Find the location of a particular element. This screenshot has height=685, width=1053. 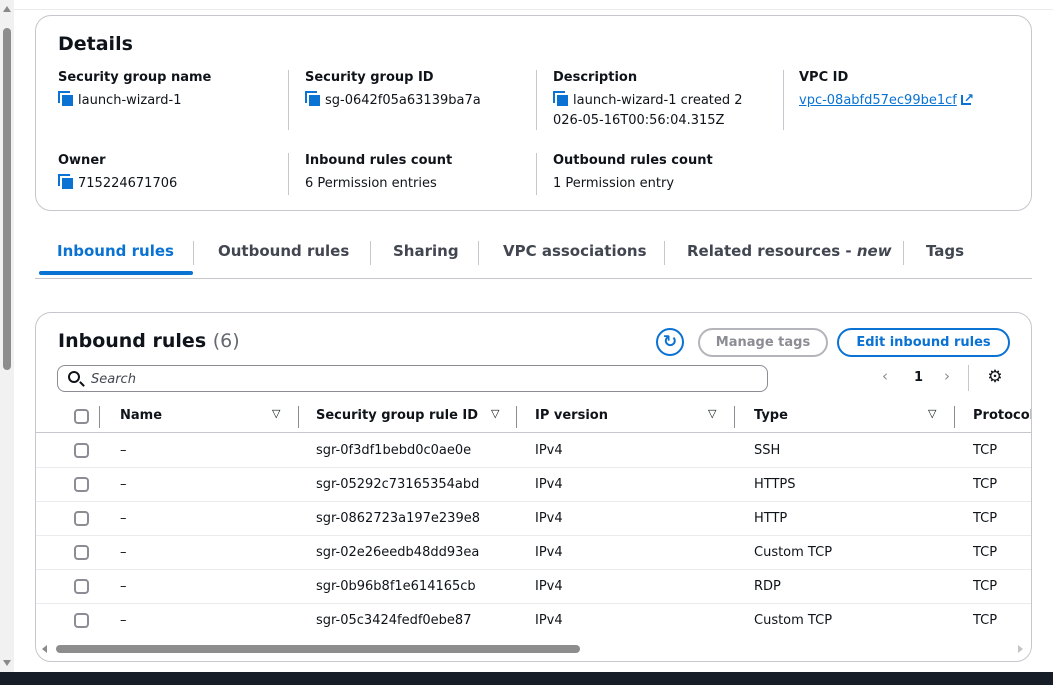

security-group-name-field: Security group name launch-wizard-1 is located at coordinates (134, 90).